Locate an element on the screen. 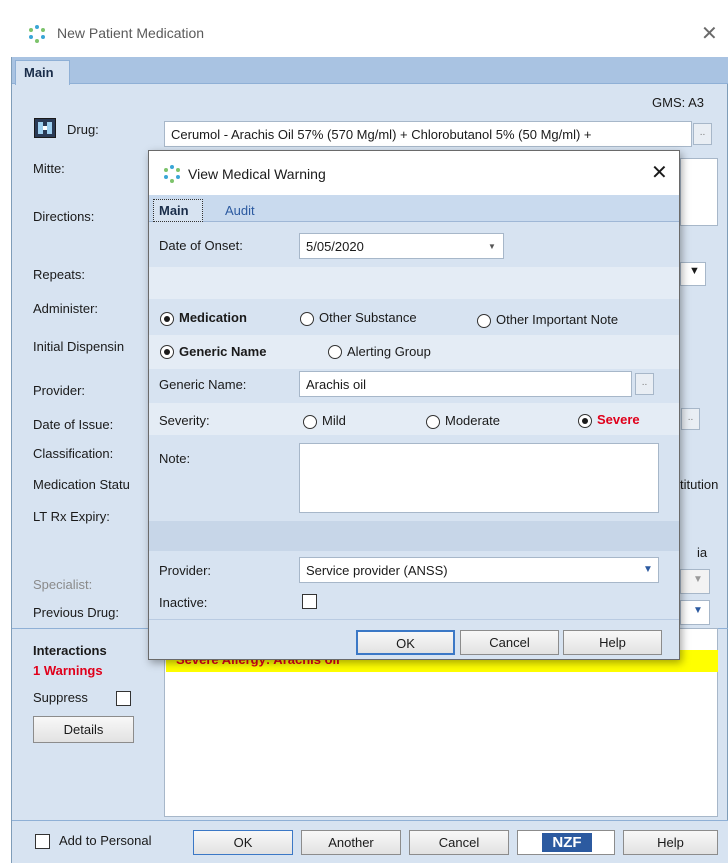 The height and width of the screenshot is (863, 728). administer-label: Administer: is located at coordinates (66, 308).